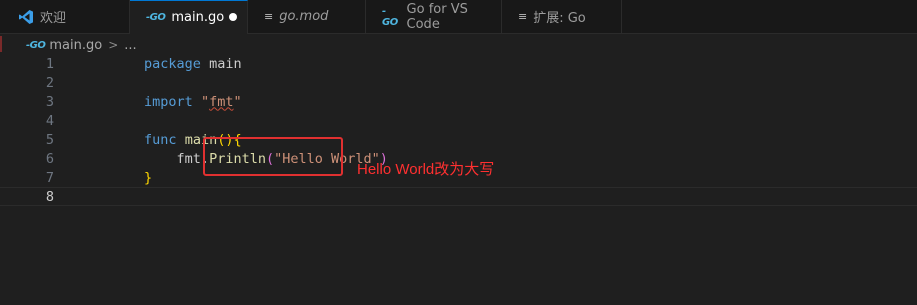 This screenshot has height=305, width=917. What do you see at coordinates (148, 177) in the screenshot?
I see `close-brace: }` at bounding box center [148, 177].